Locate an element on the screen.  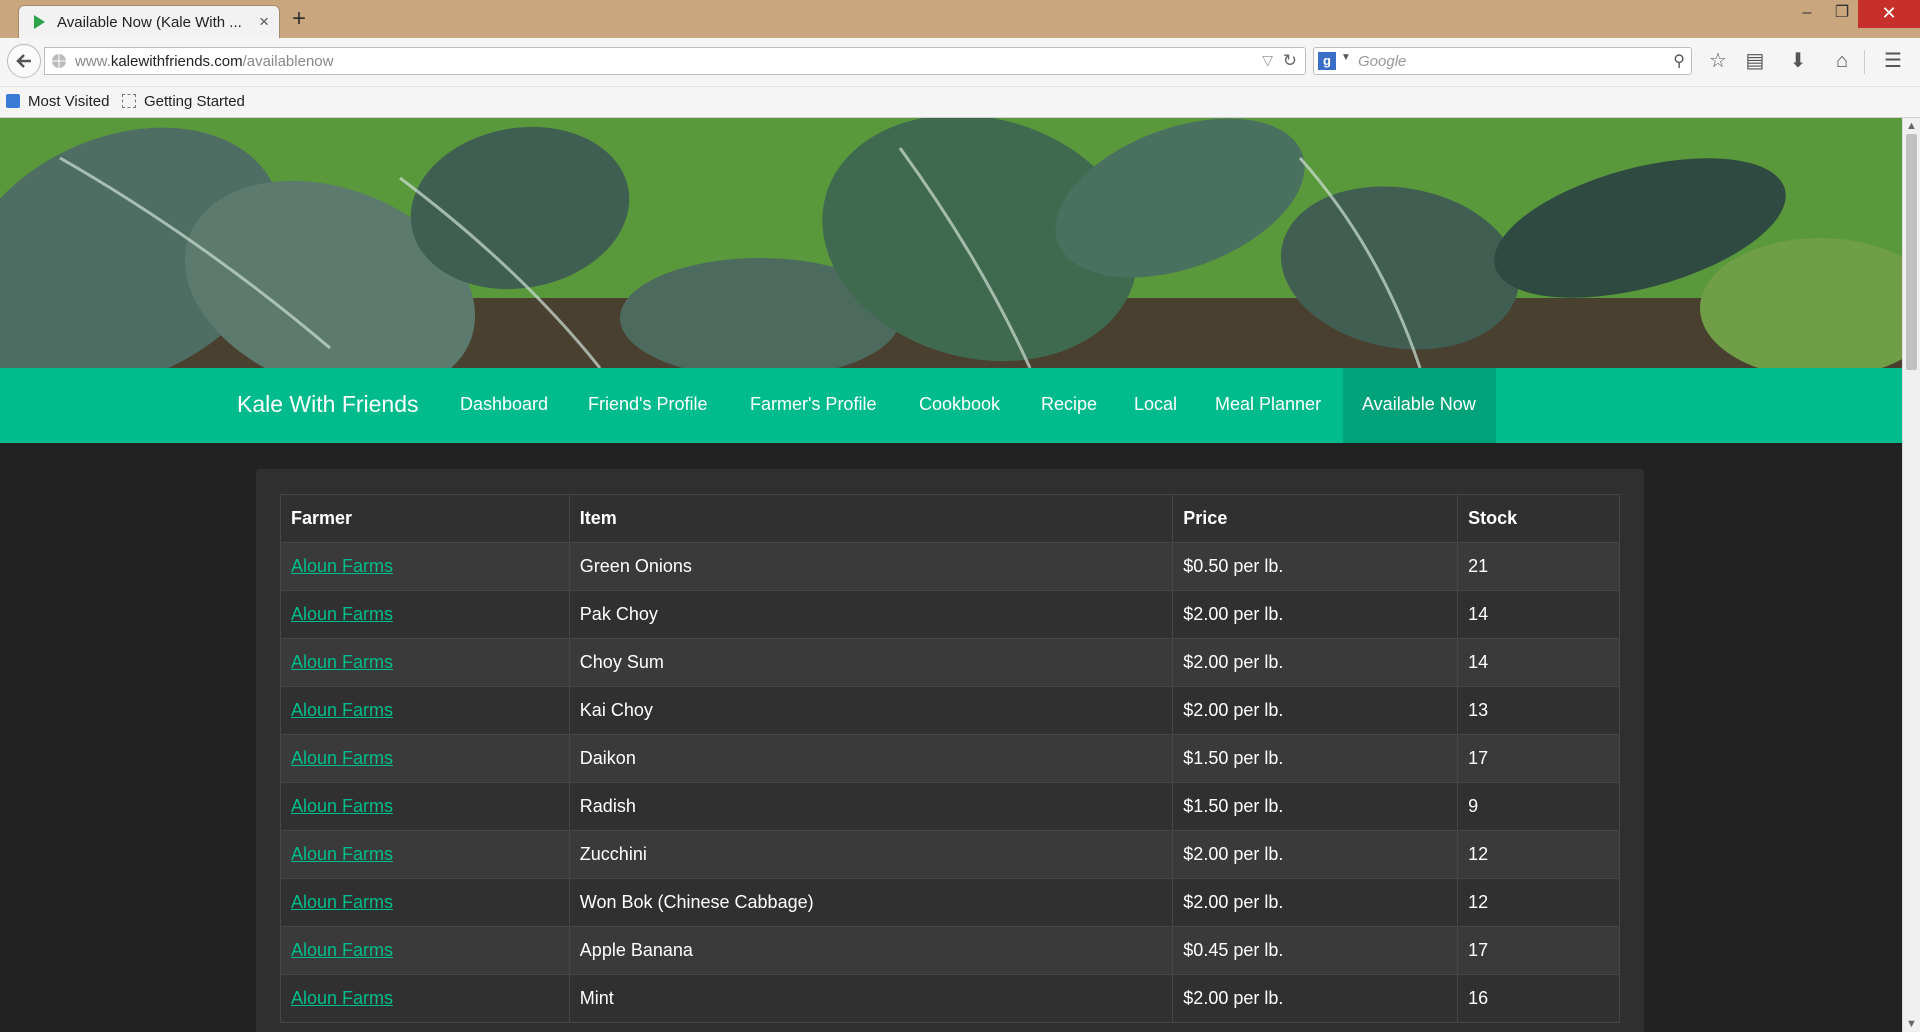
bookmark-star-icon: ☆ is located at coordinates (1718, 61).